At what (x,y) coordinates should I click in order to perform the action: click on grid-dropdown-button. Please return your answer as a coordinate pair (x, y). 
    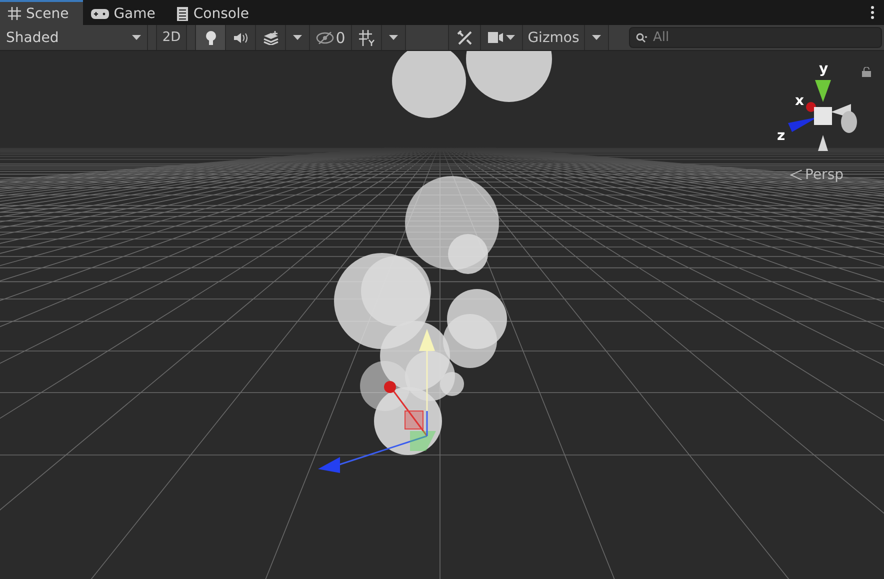
    Looking at the image, I should click on (394, 37).